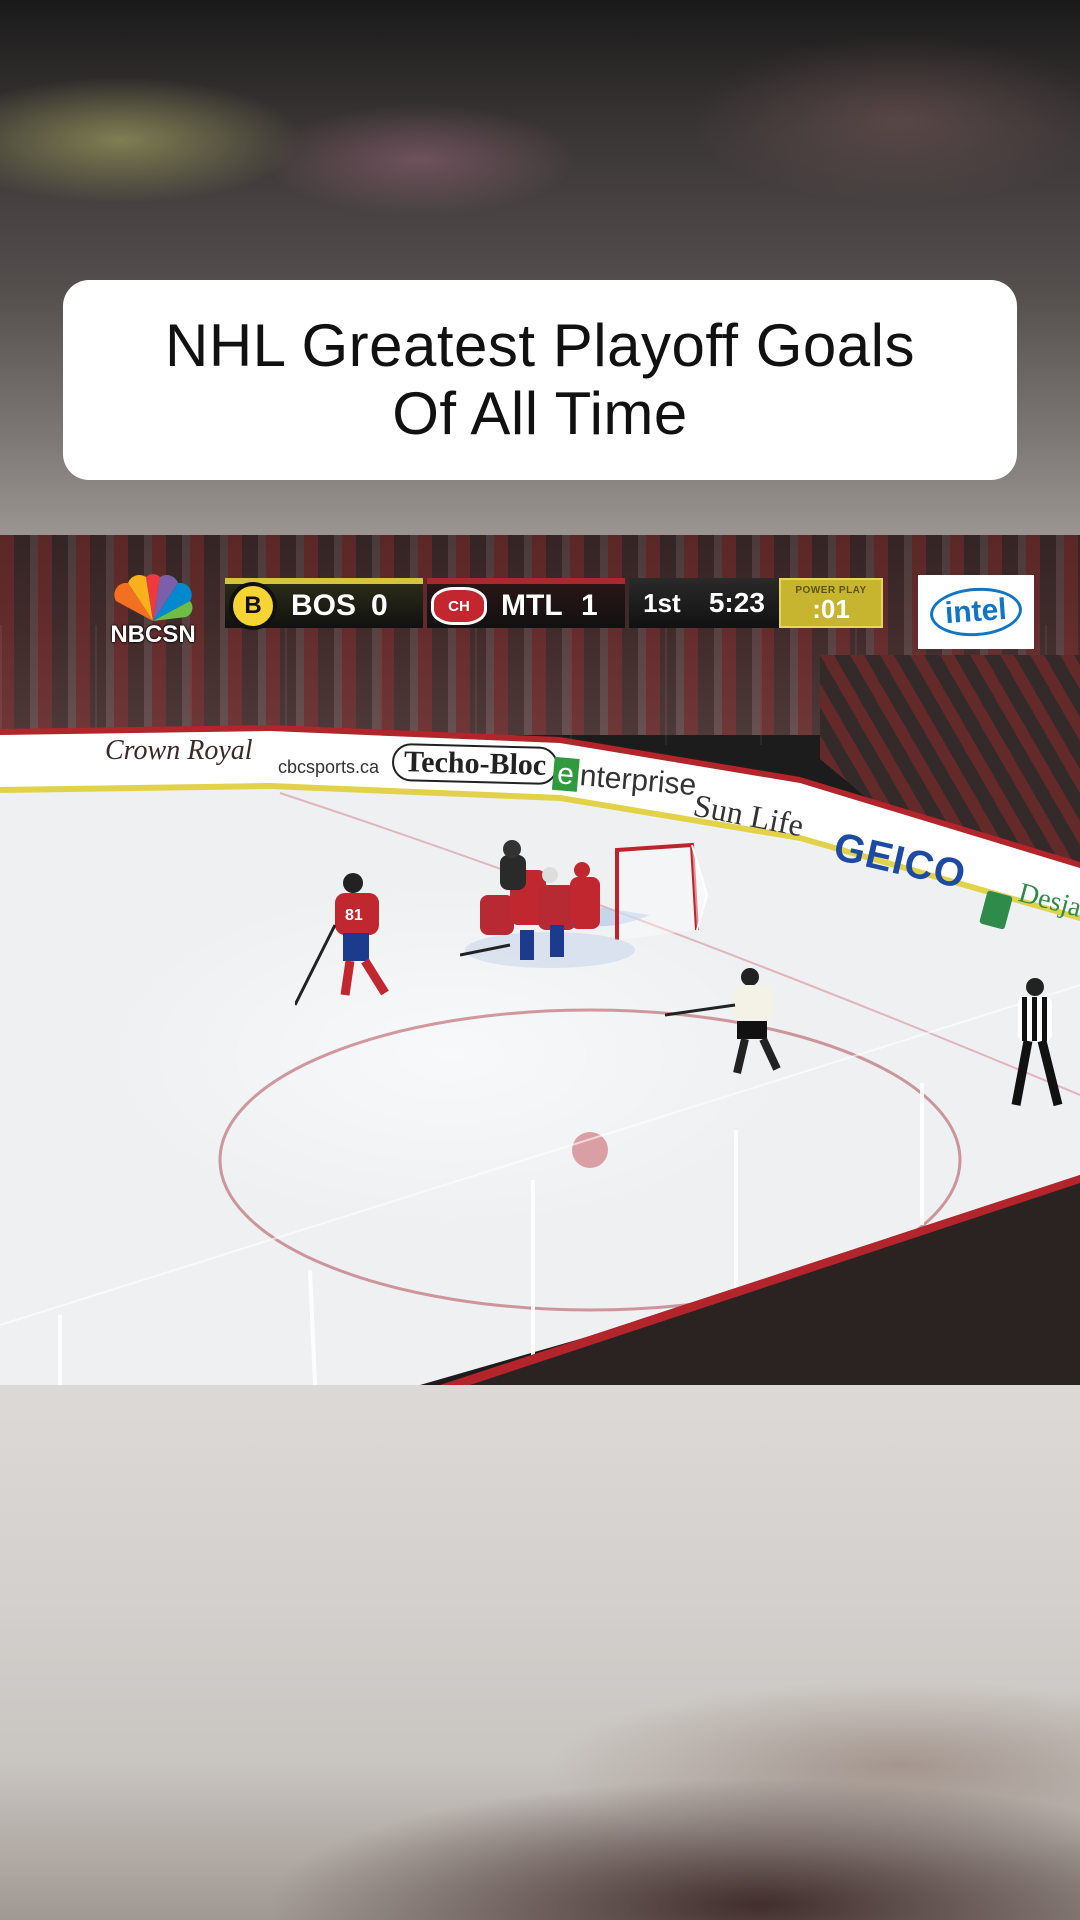  I want to click on peacock-icon, so click(153, 597).